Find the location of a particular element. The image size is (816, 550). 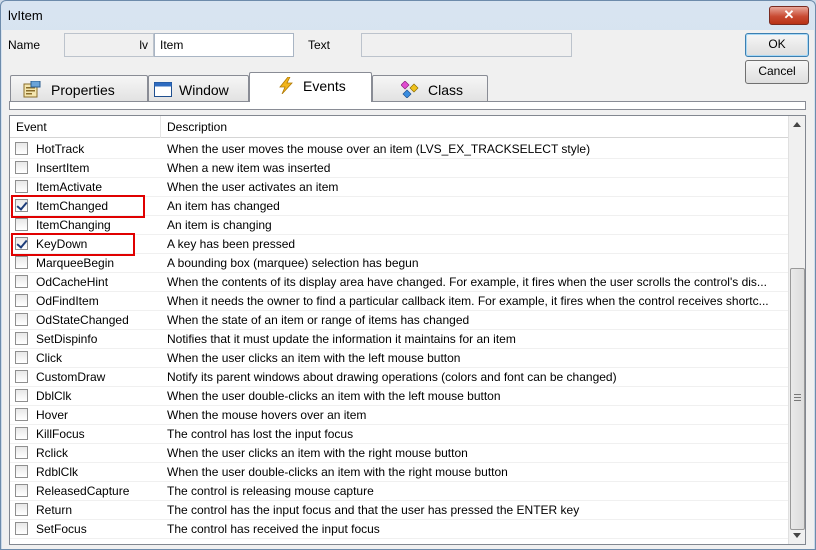

close-icon: ✕ is located at coordinates (789, 14).